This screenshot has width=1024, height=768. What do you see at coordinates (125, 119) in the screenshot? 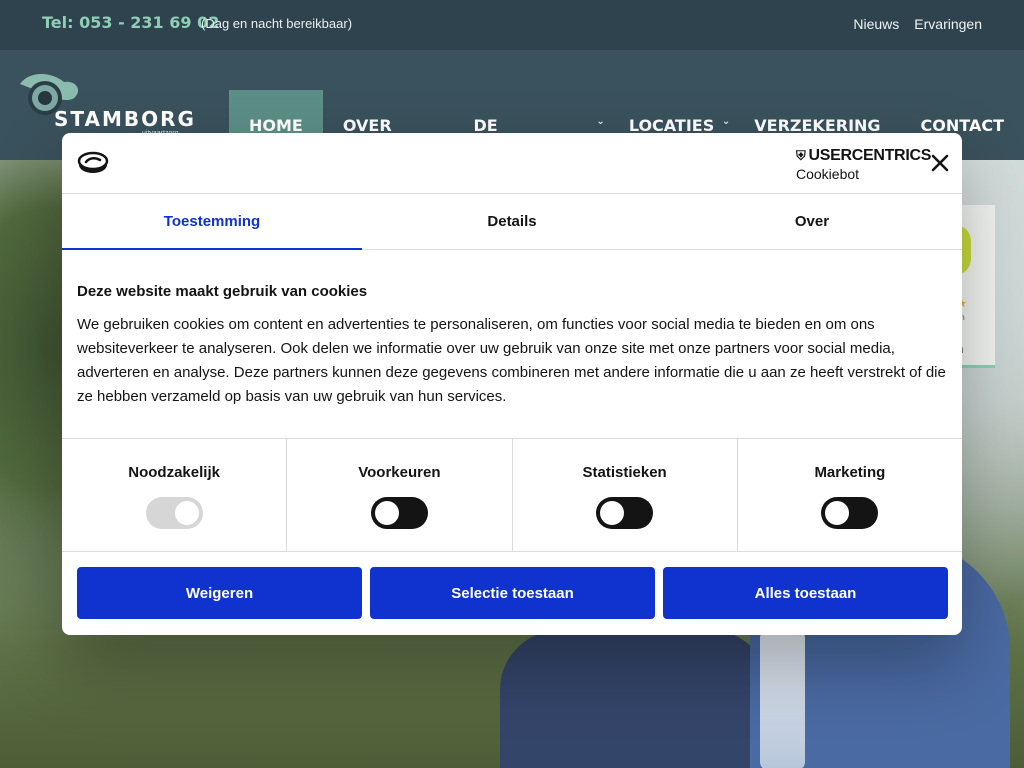
I see `logo-text: STAMBORG` at bounding box center [125, 119].